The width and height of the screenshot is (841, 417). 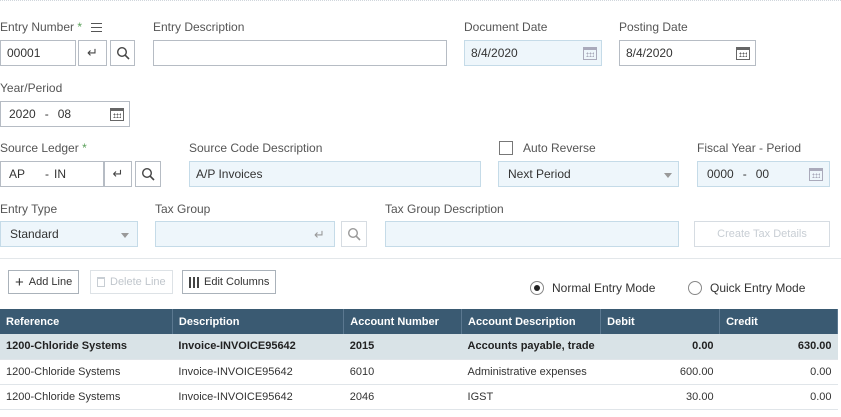 I want to click on document-date-input: 8/4/2020, so click(x=533, y=53).